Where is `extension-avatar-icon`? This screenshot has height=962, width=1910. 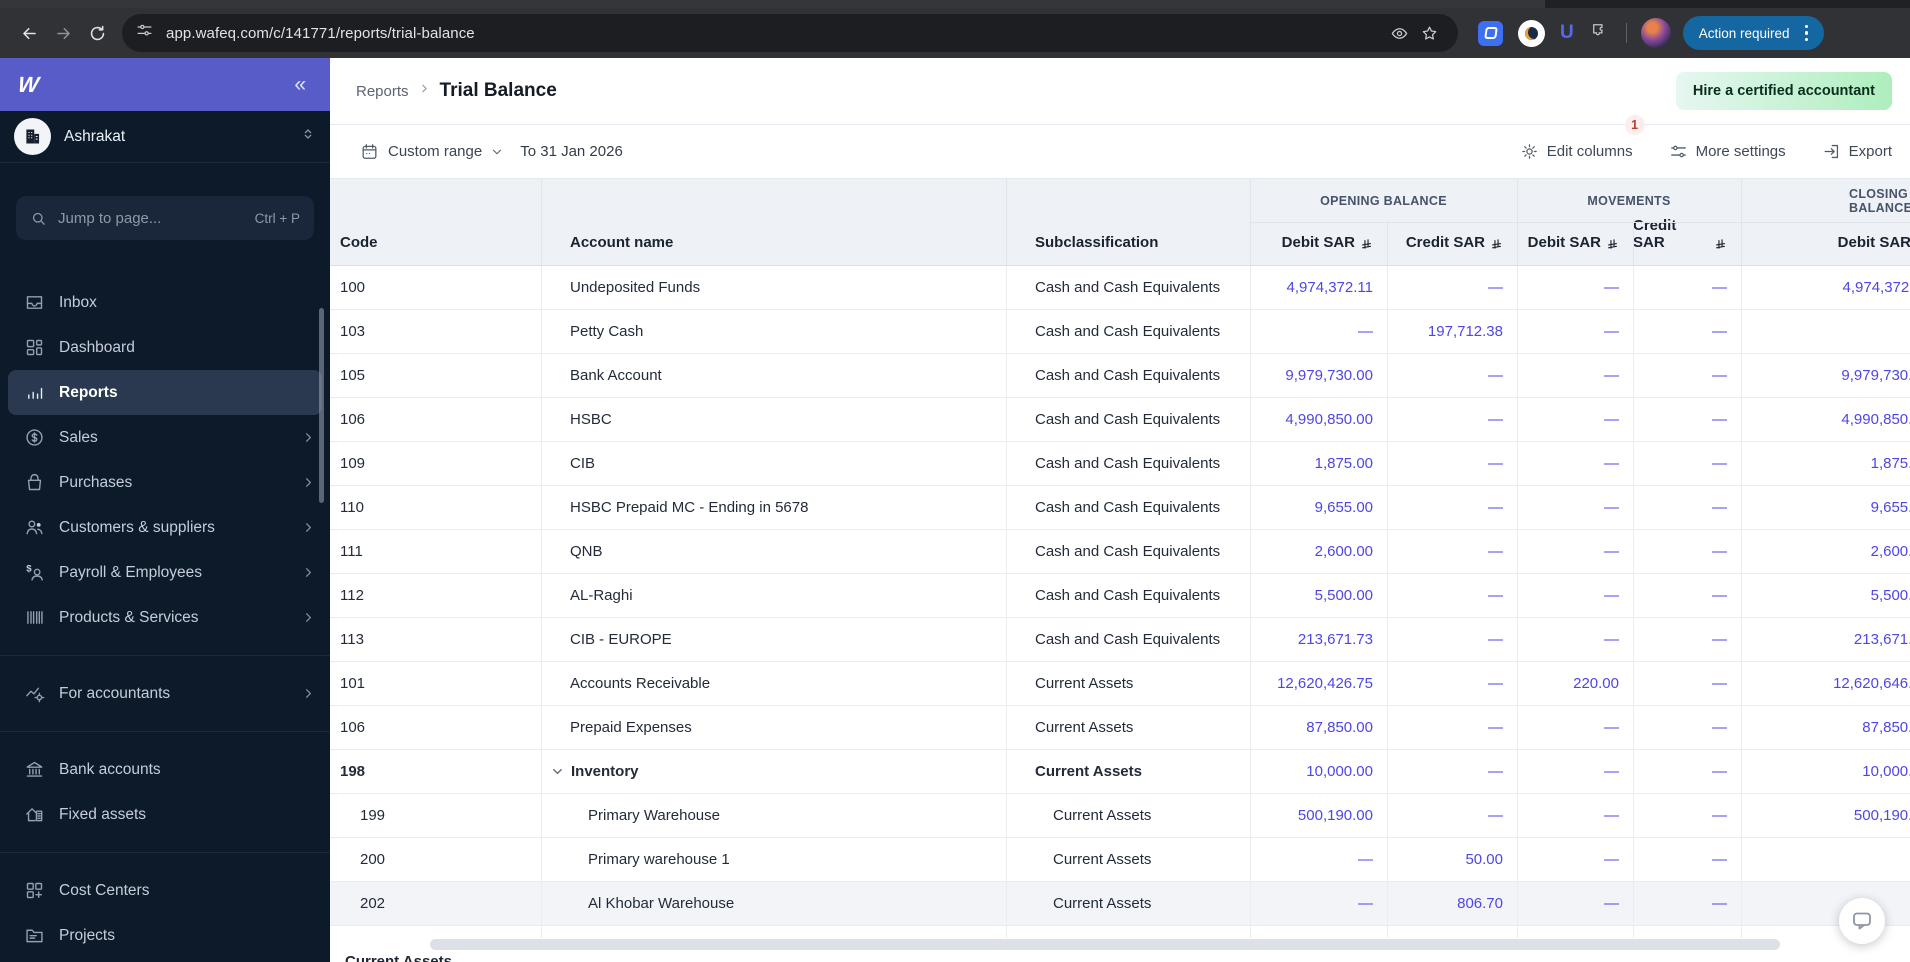 extension-avatar-icon is located at coordinates (1531, 33).